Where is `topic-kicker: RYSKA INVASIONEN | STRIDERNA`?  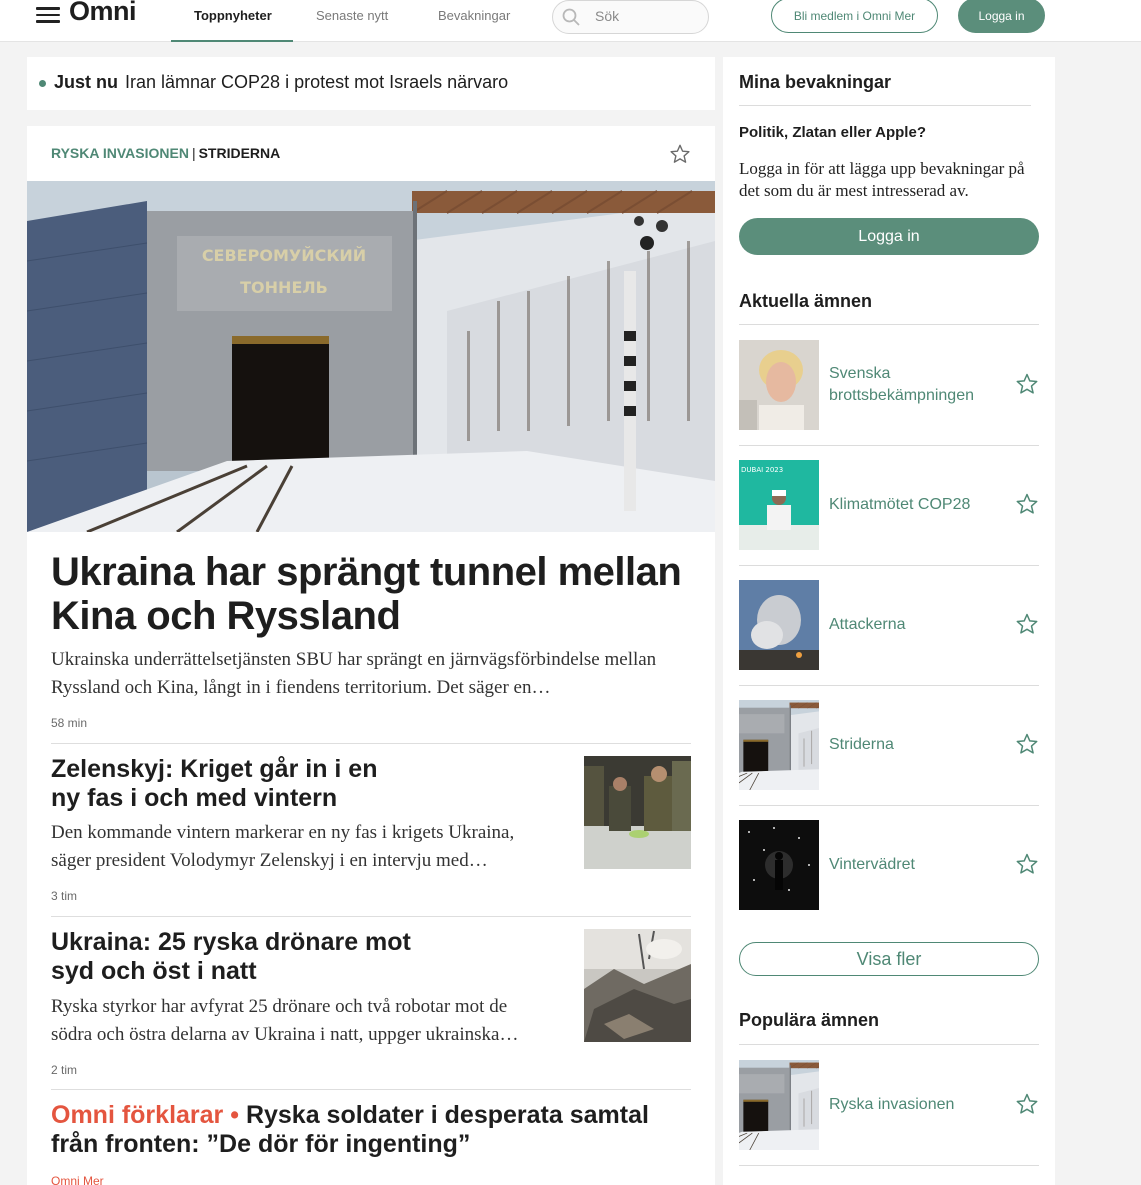
topic-kicker: RYSKA INVASIONEN | STRIDERNA is located at coordinates (165, 153).